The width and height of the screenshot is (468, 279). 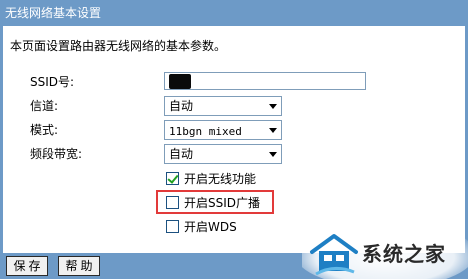 What do you see at coordinates (118, 46) in the screenshot?
I see `page-description: 本页面设置路由器无线网络的基本参数。` at bounding box center [118, 46].